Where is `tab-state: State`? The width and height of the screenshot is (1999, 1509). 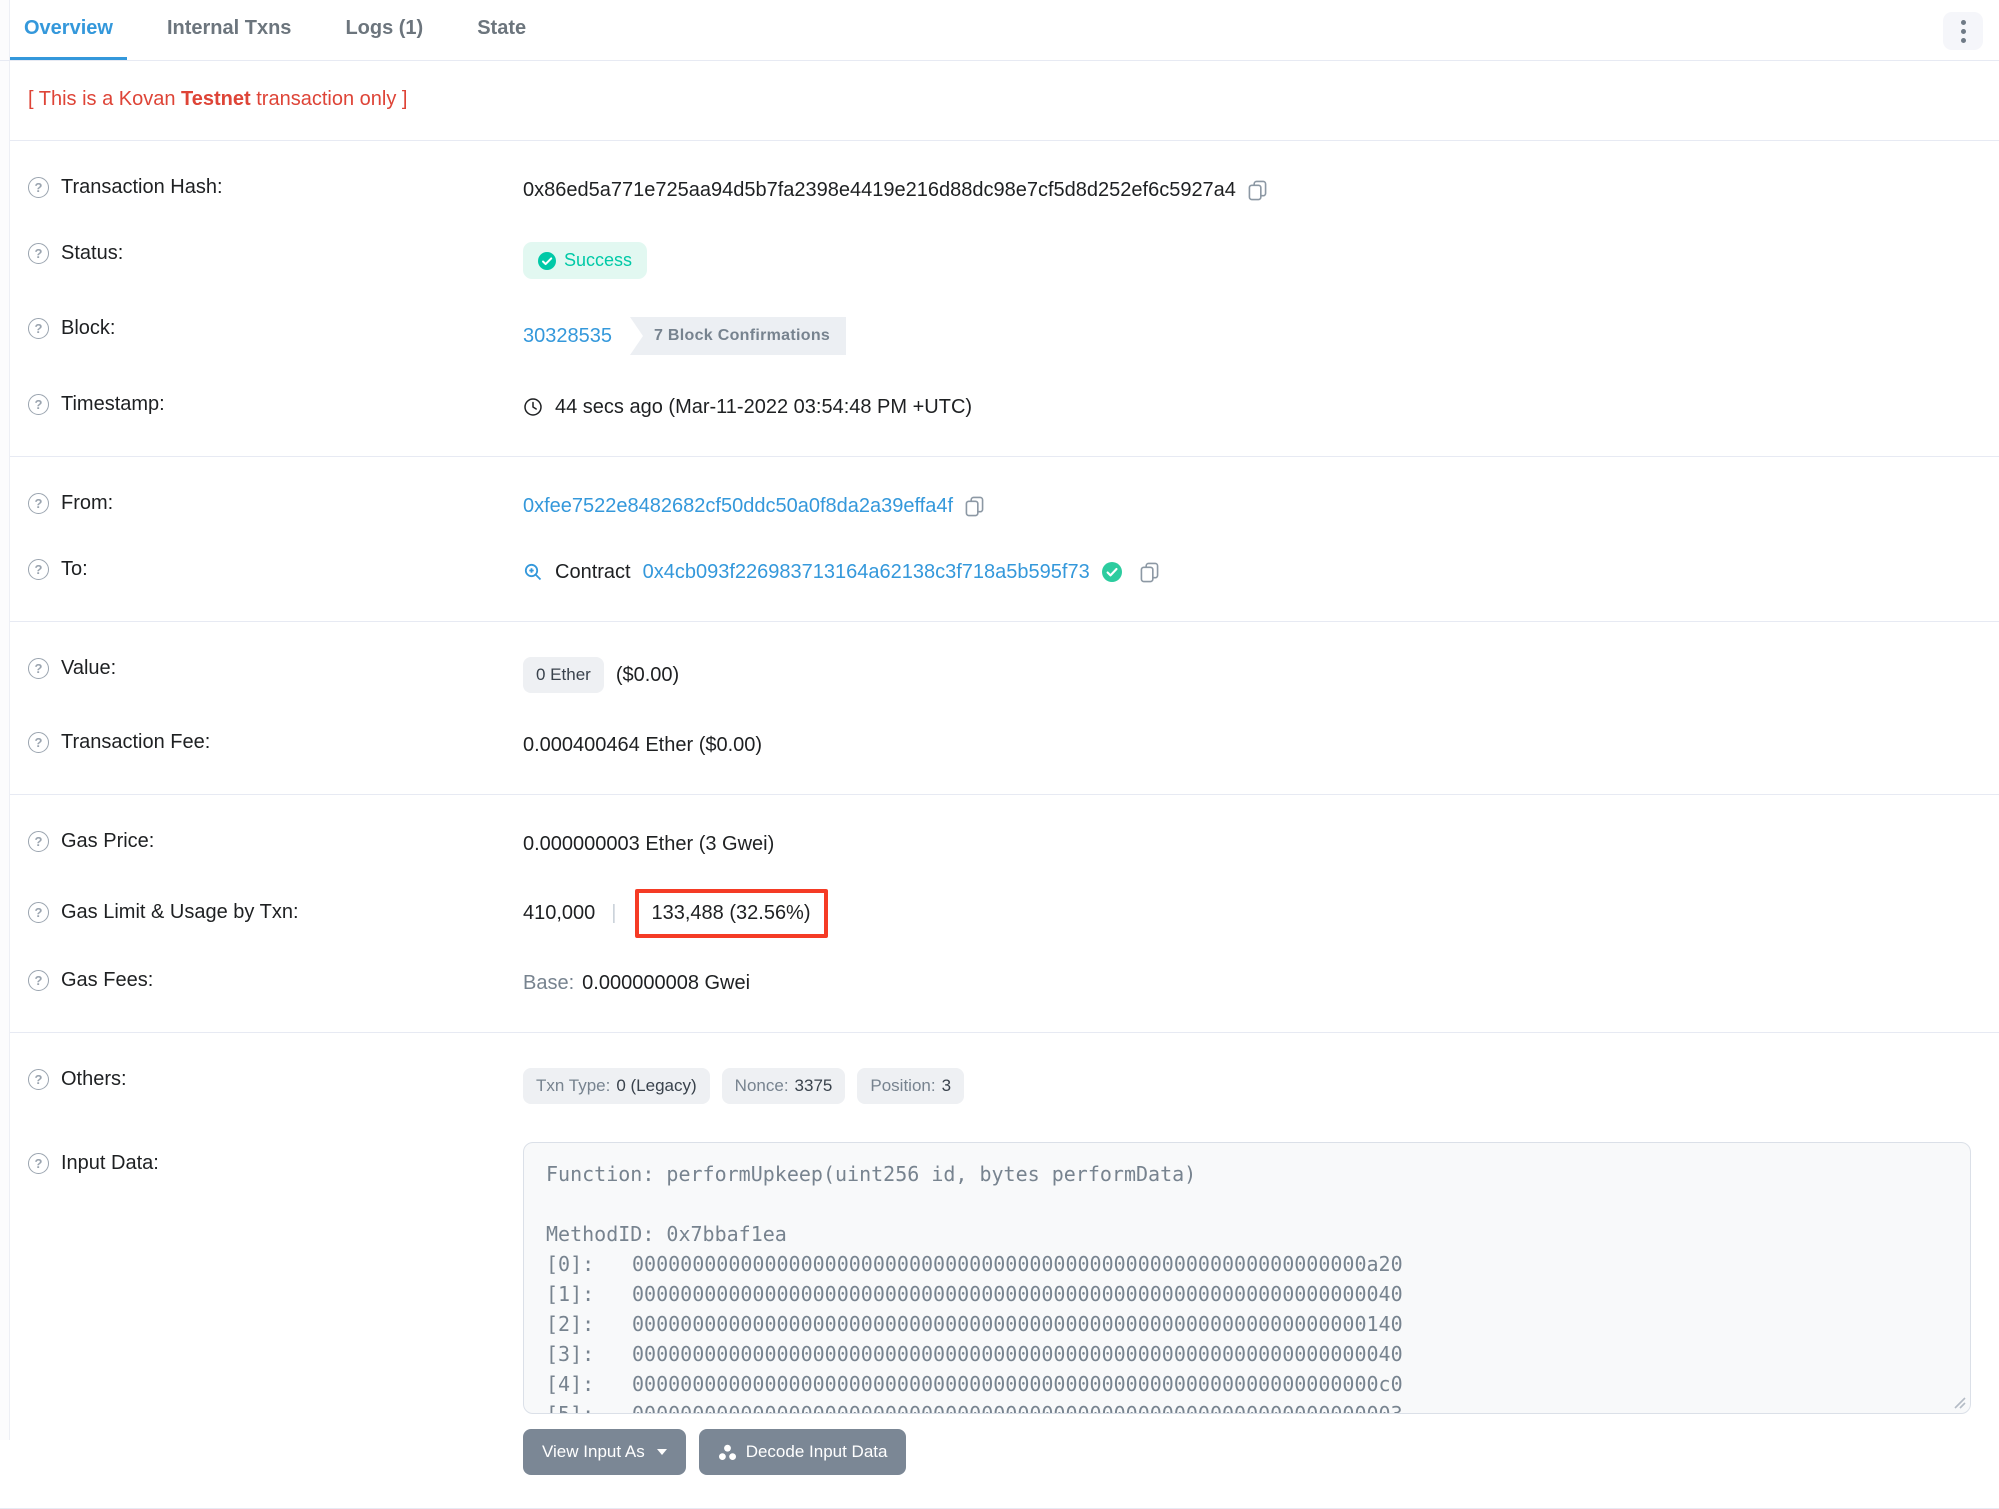
tab-state: State is located at coordinates (501, 30).